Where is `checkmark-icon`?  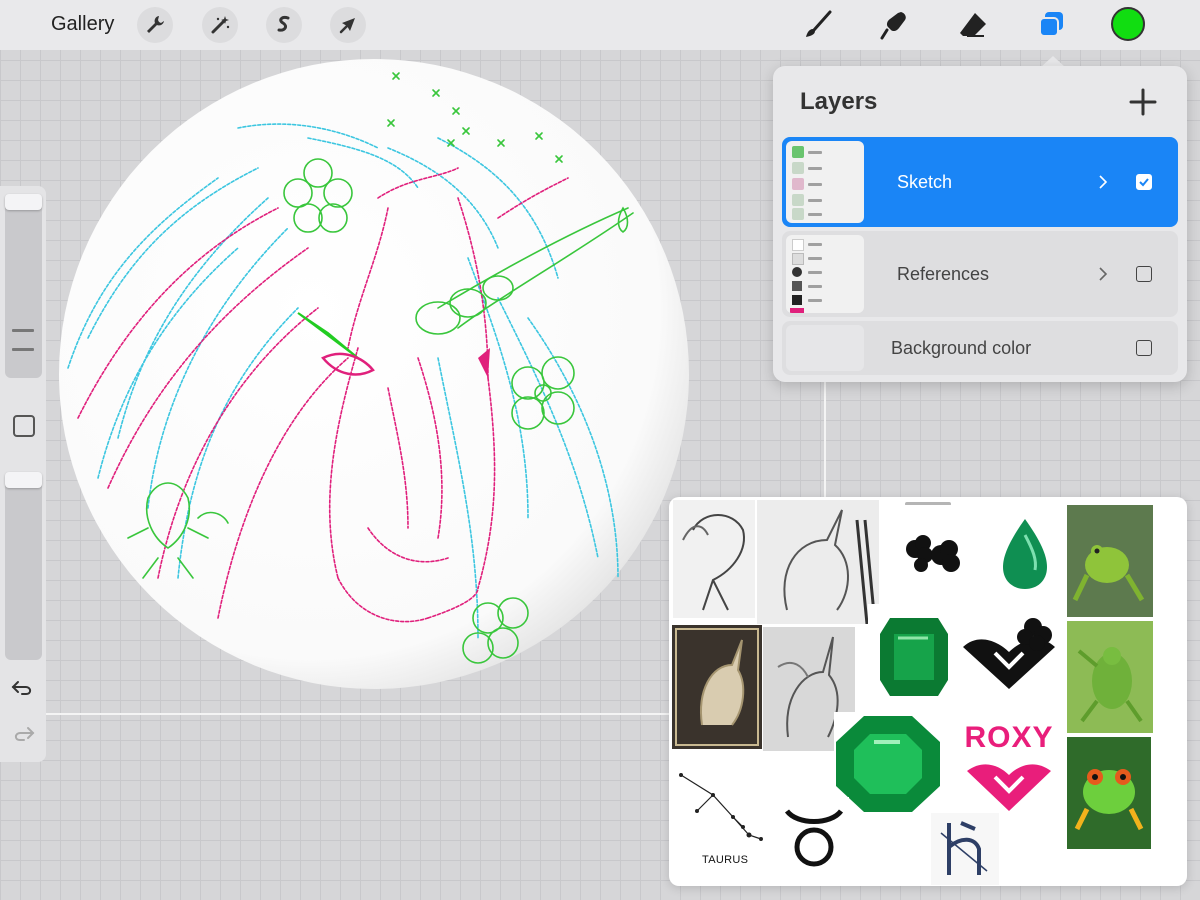 checkmark-icon is located at coordinates (1144, 182).